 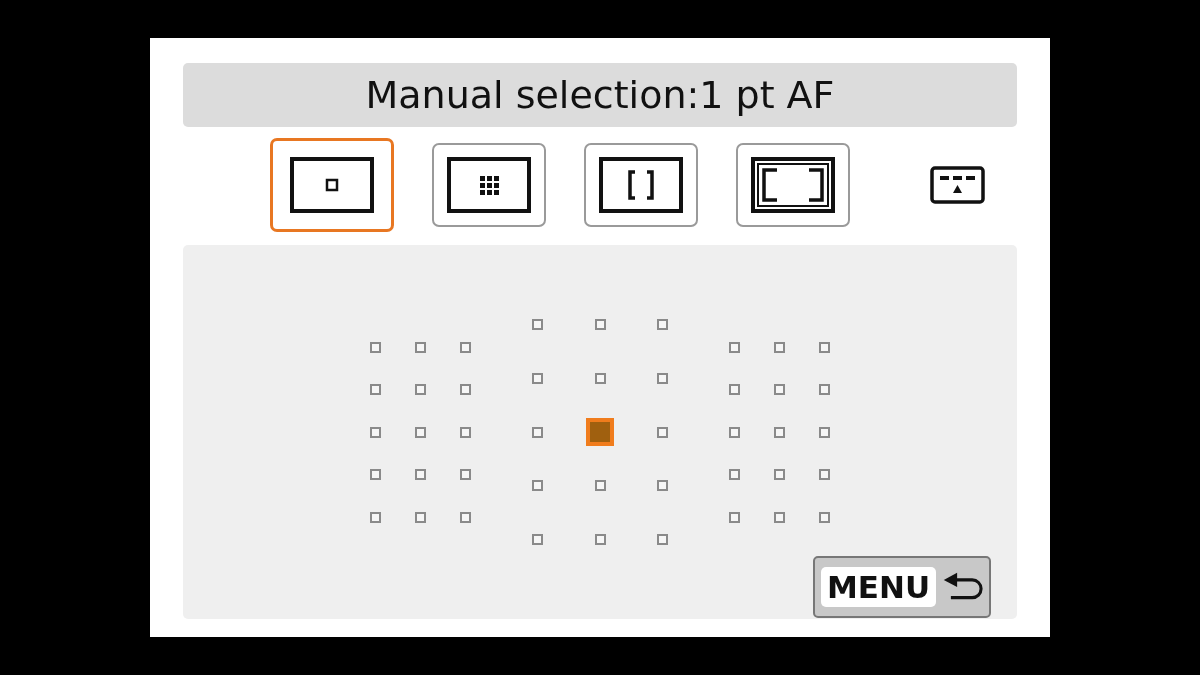 What do you see at coordinates (957, 185) in the screenshot?
I see `display-icon` at bounding box center [957, 185].